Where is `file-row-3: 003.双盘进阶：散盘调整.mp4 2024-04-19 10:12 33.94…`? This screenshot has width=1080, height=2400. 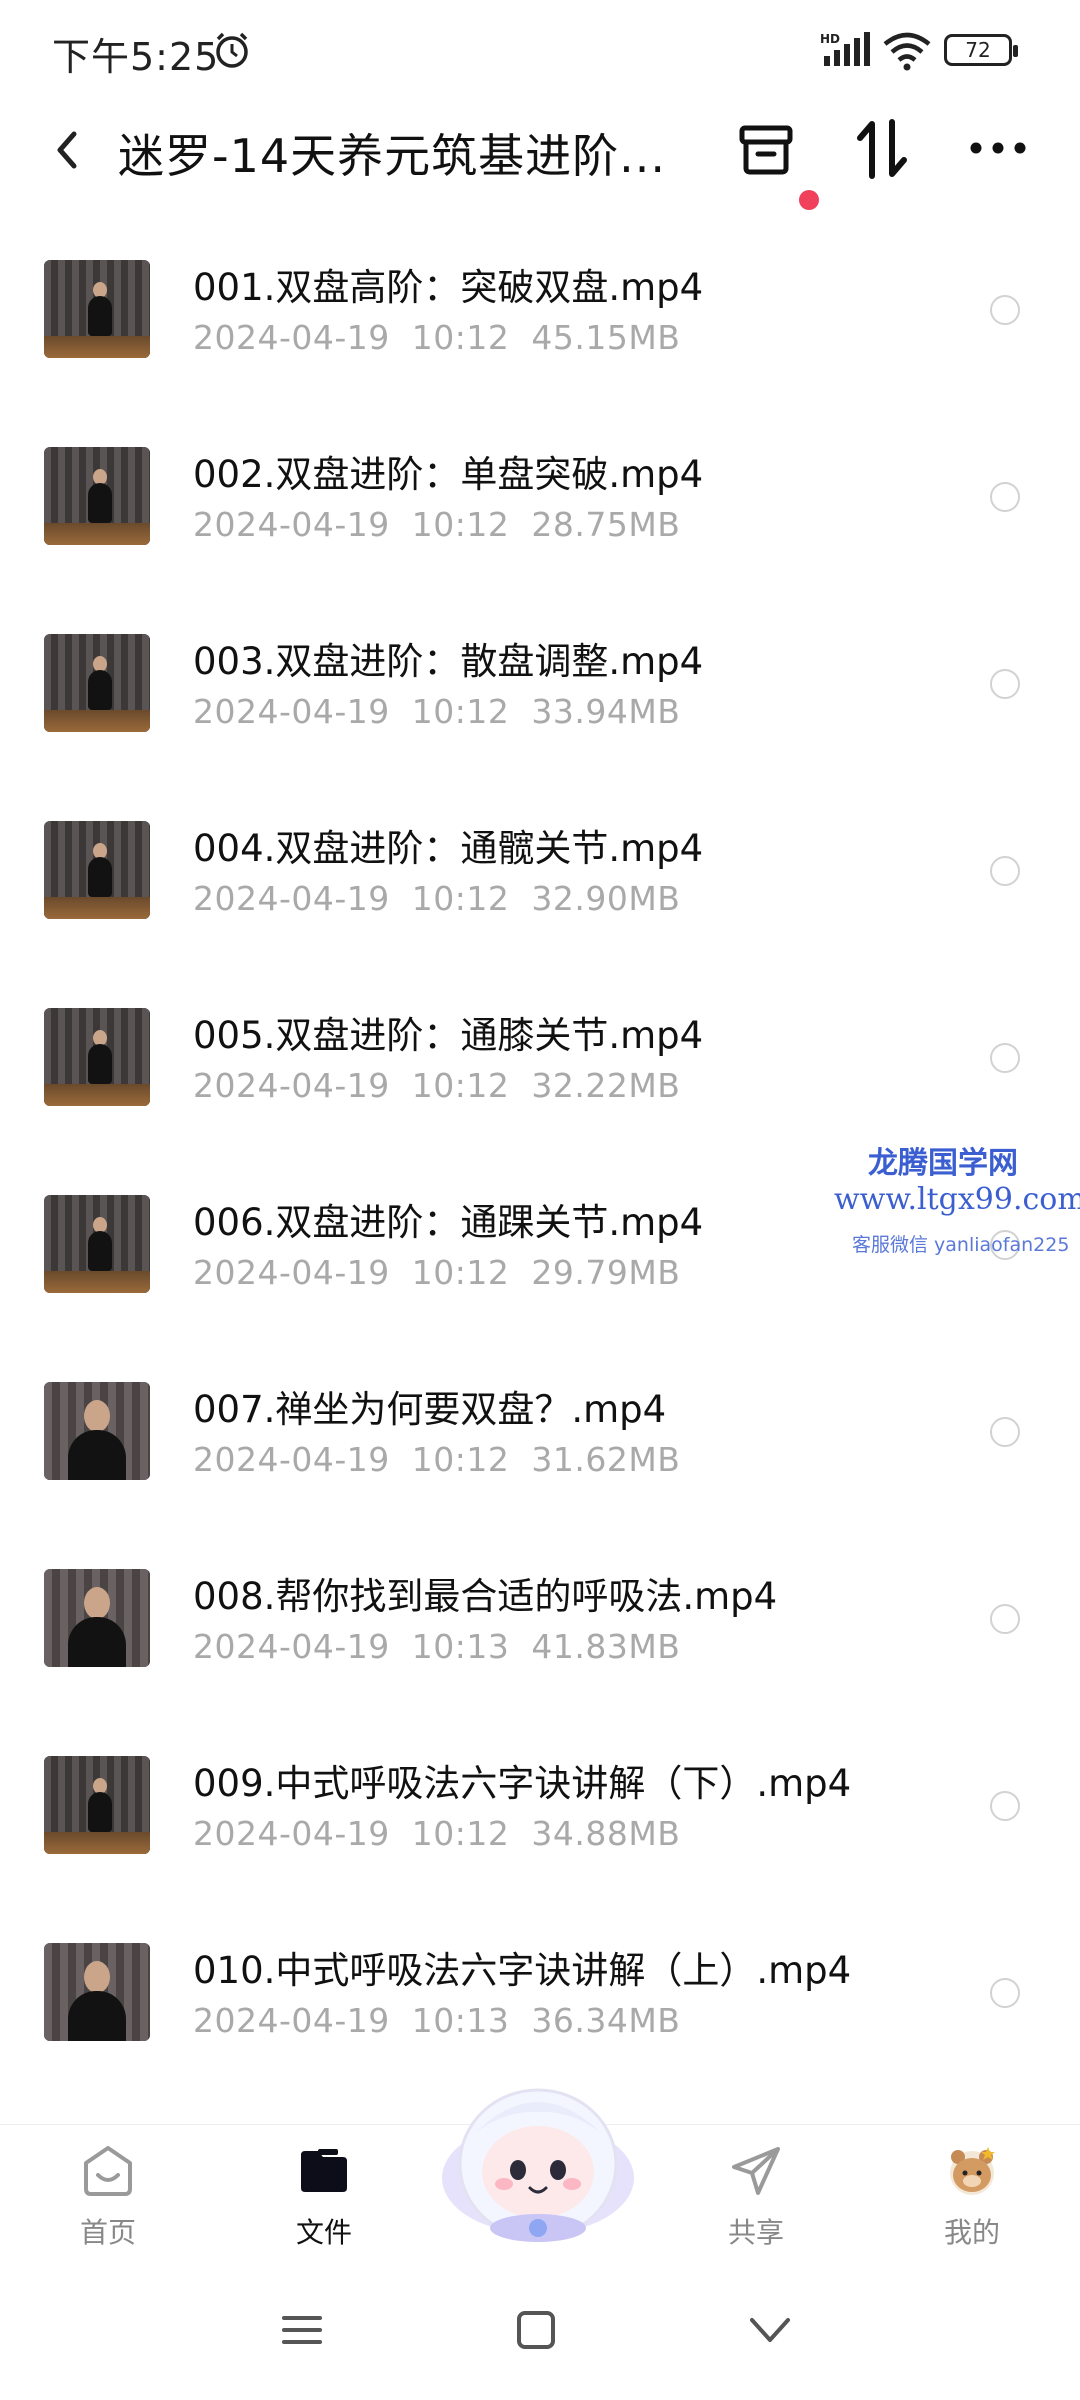 file-row-3: 003.双盘进阶：散盘调整.mp4 2024-04-19 10:12 33.94… is located at coordinates (540, 682).